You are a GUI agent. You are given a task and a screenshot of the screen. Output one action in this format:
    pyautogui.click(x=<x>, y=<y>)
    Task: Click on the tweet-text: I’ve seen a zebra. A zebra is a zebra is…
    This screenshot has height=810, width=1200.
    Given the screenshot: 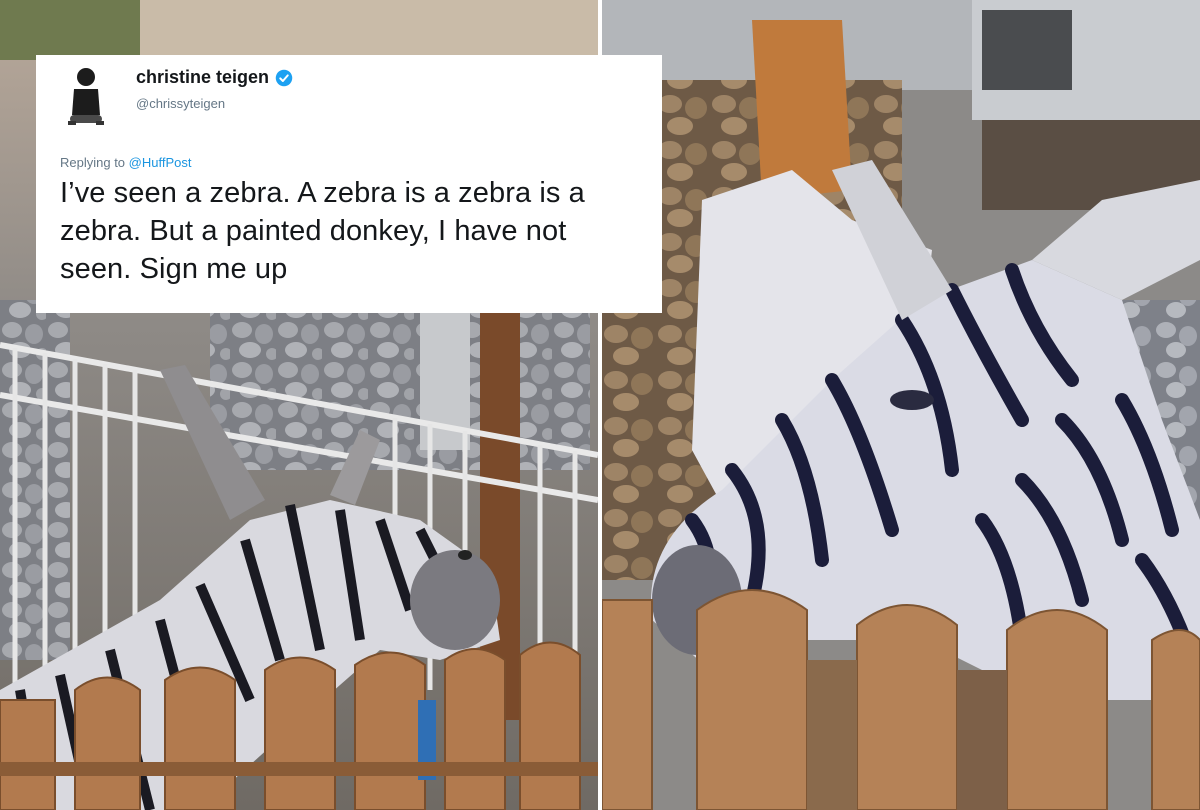 What is the action you would take?
    pyautogui.click(x=322, y=231)
    